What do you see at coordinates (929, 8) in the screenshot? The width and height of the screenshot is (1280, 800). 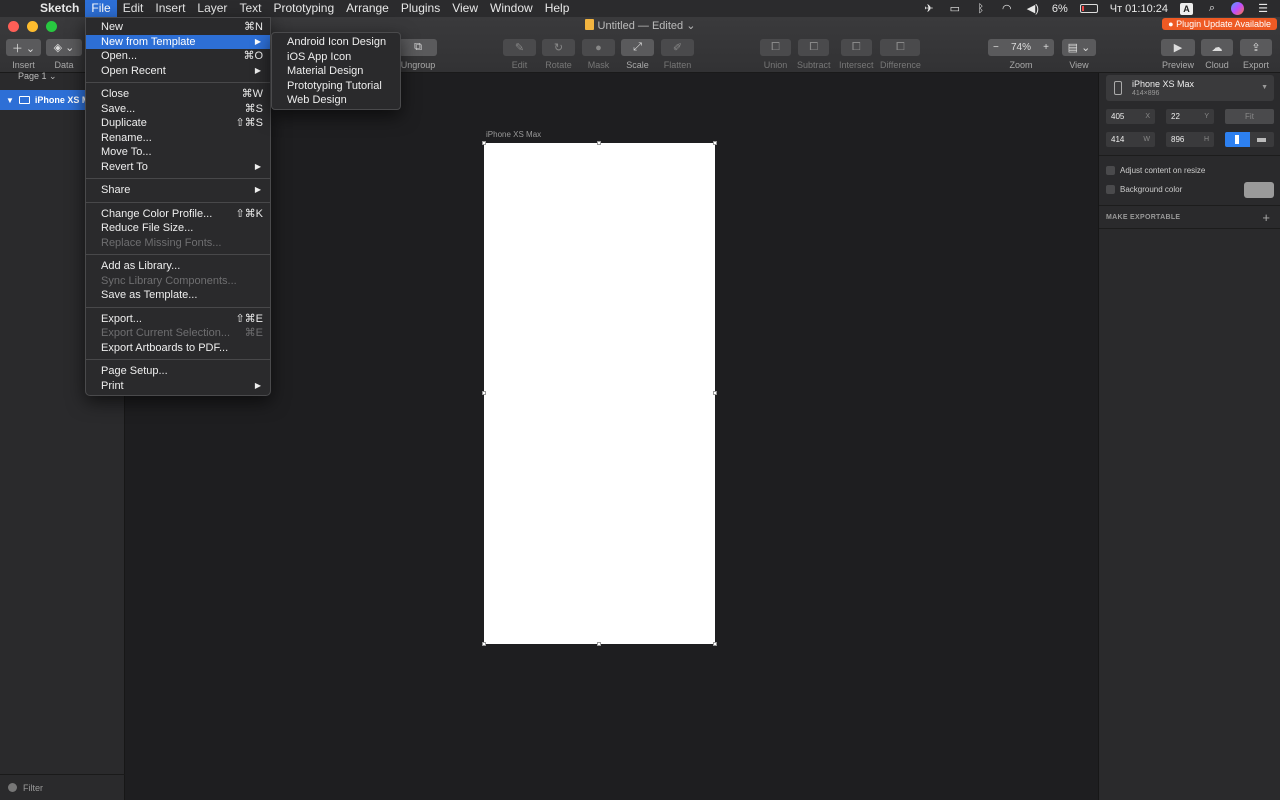 I see `telegram-icon: ✈` at bounding box center [929, 8].